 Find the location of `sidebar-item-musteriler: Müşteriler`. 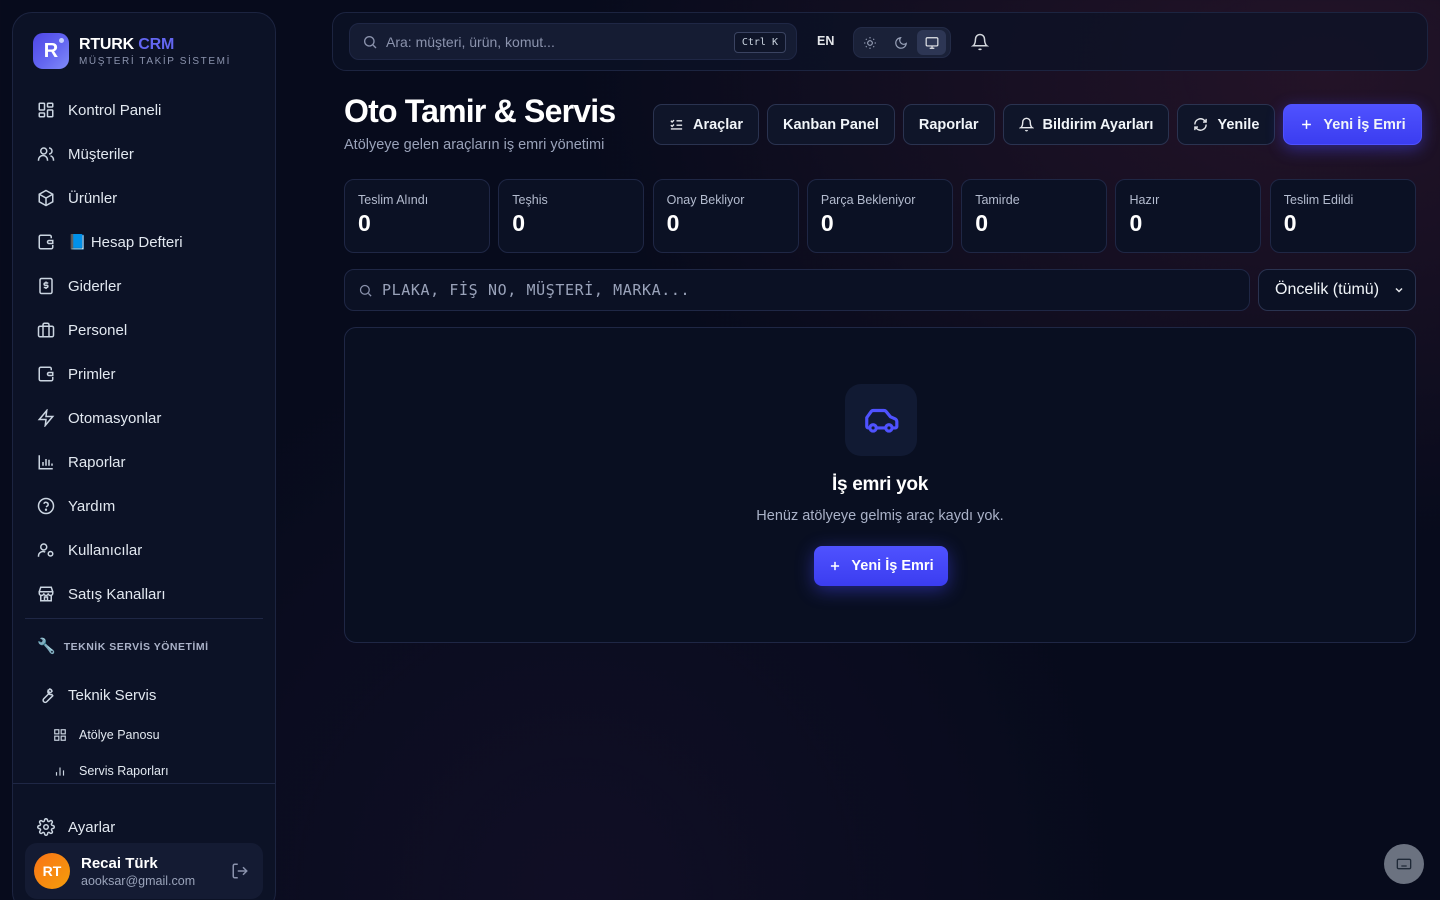

sidebar-item-musteriler: Müşteriler is located at coordinates (145, 154).